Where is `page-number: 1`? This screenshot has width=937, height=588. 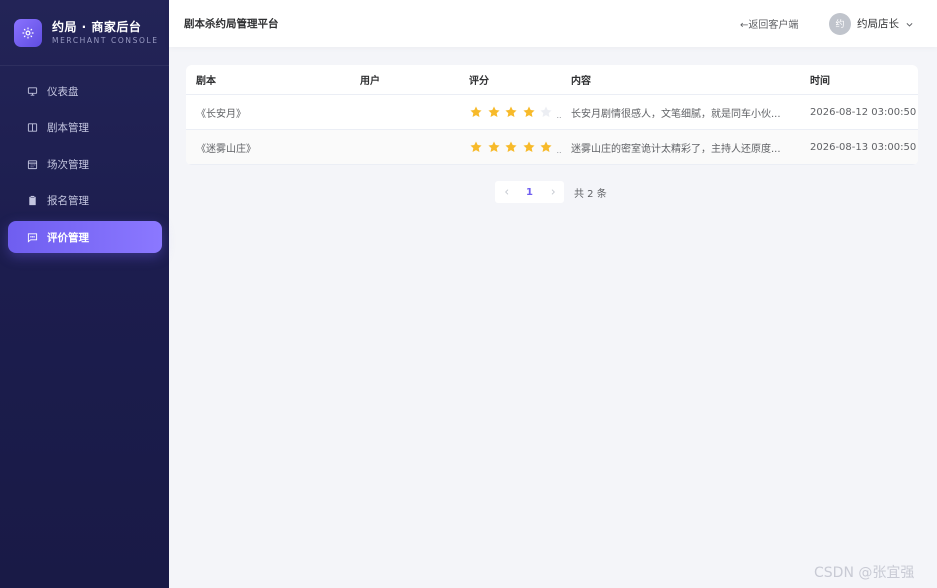 page-number: 1 is located at coordinates (529, 192).